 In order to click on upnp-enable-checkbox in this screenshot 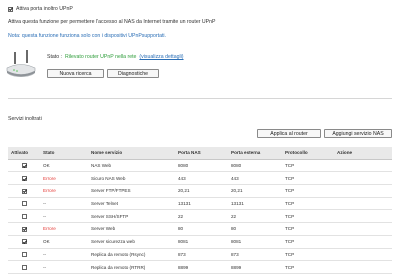, I will do `click(10, 9)`.